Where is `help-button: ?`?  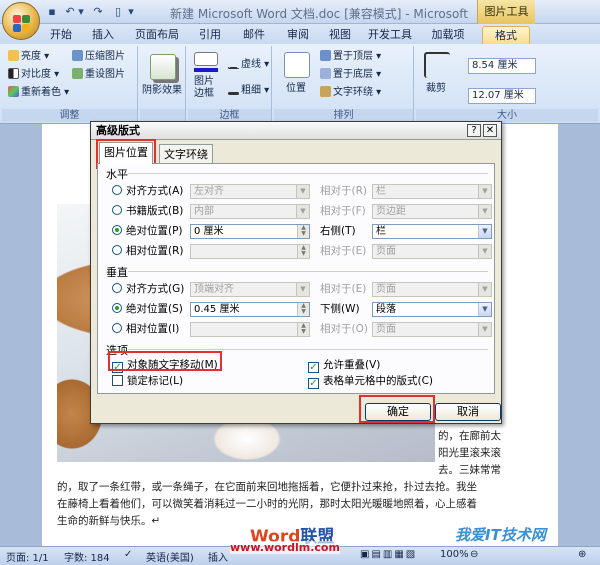
help-button: ? is located at coordinates (474, 130).